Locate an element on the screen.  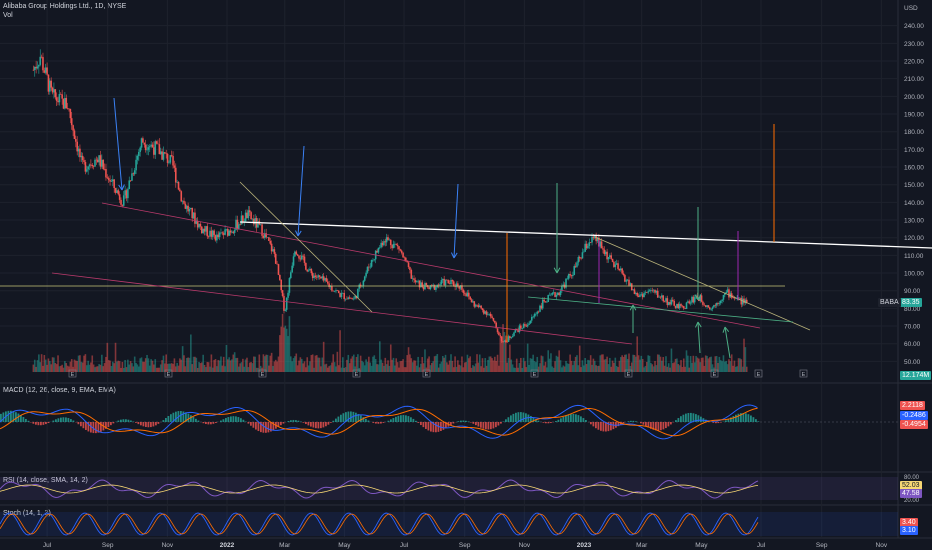
time-tick-label: Sep is located at coordinates (465, 545).